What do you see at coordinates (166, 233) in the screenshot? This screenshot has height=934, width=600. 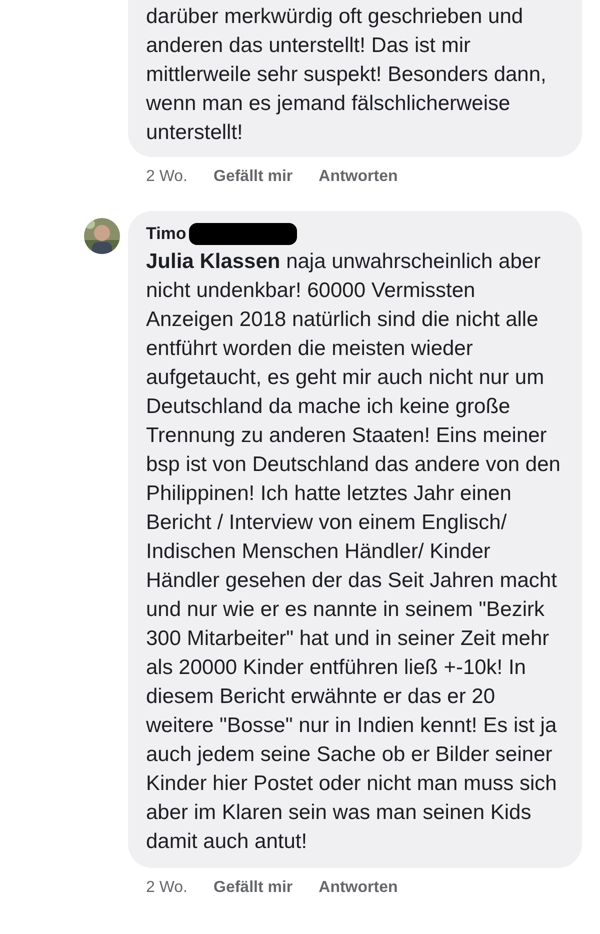 I see `author-name: Timo` at bounding box center [166, 233].